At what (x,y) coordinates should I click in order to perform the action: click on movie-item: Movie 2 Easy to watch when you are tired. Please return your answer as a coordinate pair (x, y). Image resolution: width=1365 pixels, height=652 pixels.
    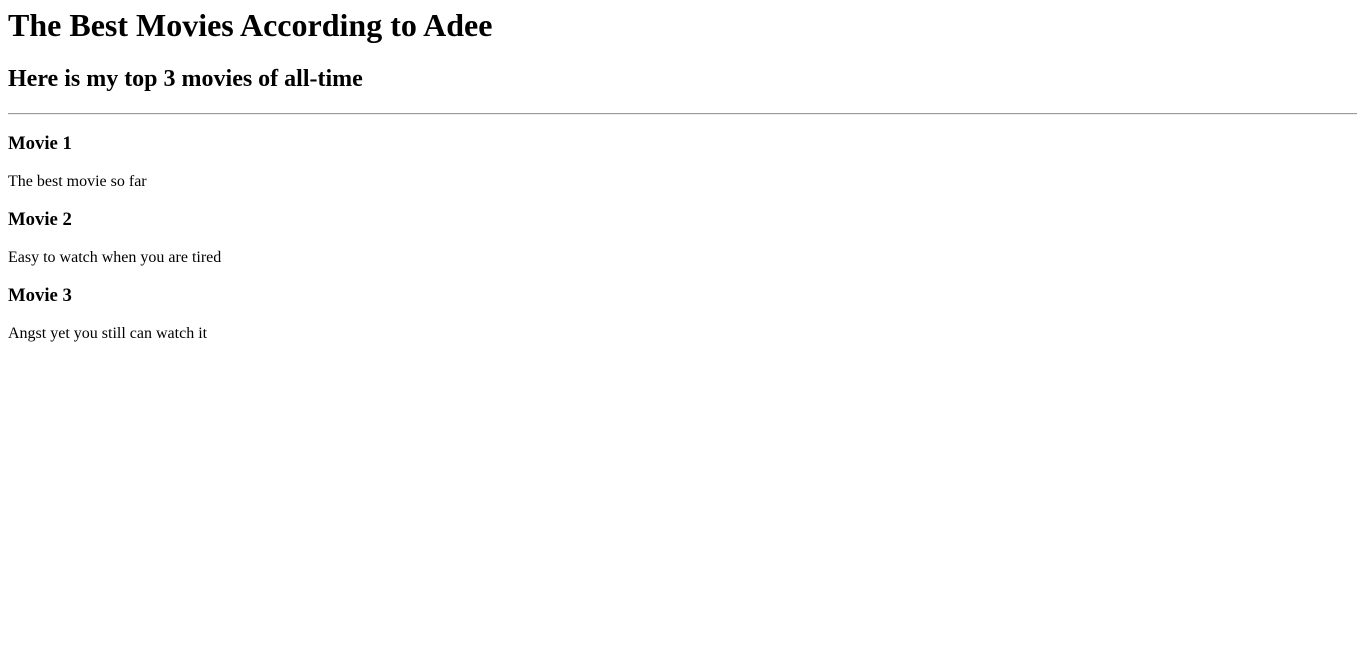
    Looking at the image, I should click on (682, 238).